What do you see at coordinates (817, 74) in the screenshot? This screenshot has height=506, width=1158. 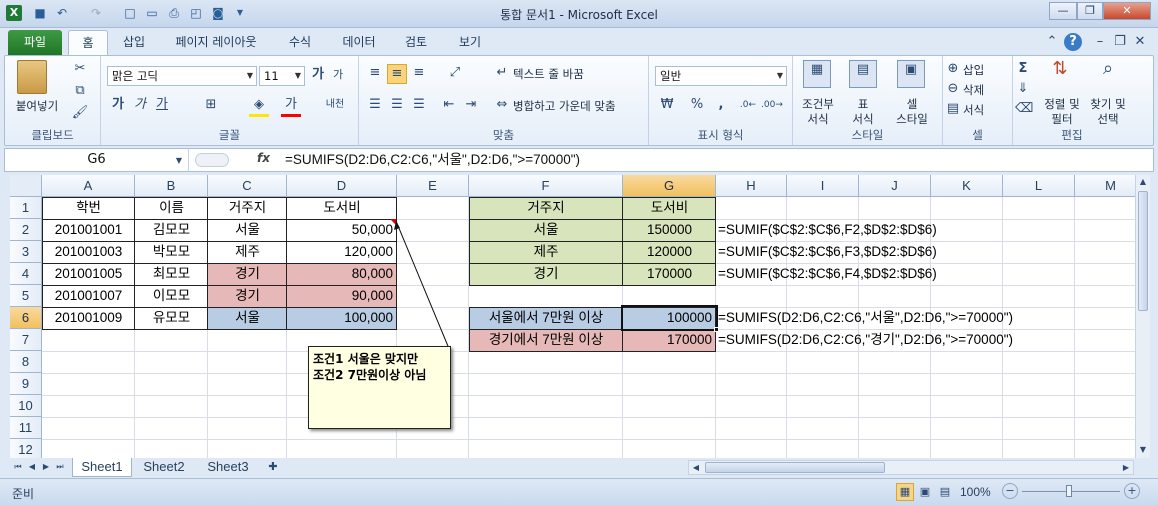 I see `conditional-format-icon: ▦` at bounding box center [817, 74].